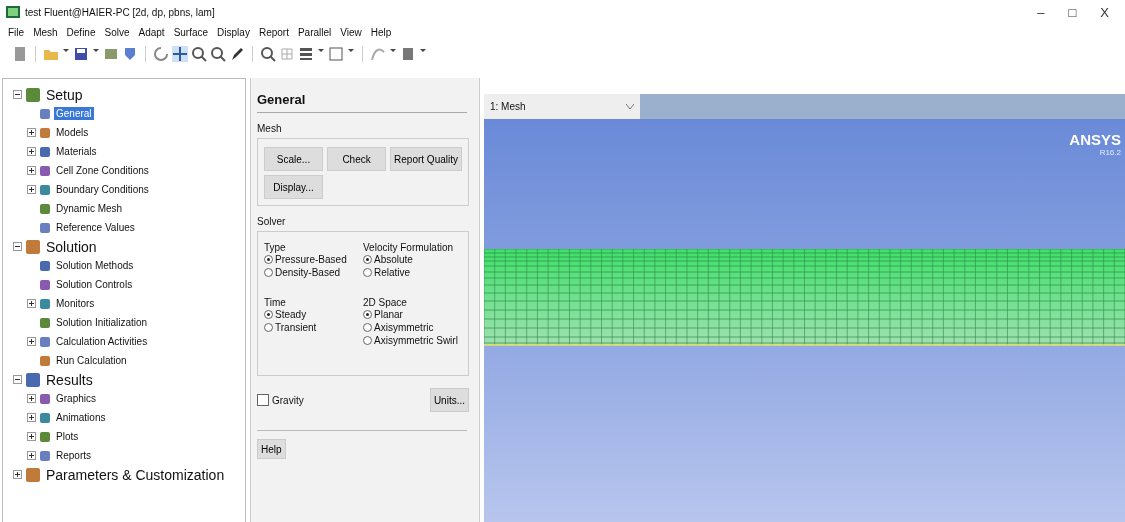 This screenshot has height=522, width=1125. What do you see at coordinates (381, 32) in the screenshot?
I see `menu-item: Help` at bounding box center [381, 32].